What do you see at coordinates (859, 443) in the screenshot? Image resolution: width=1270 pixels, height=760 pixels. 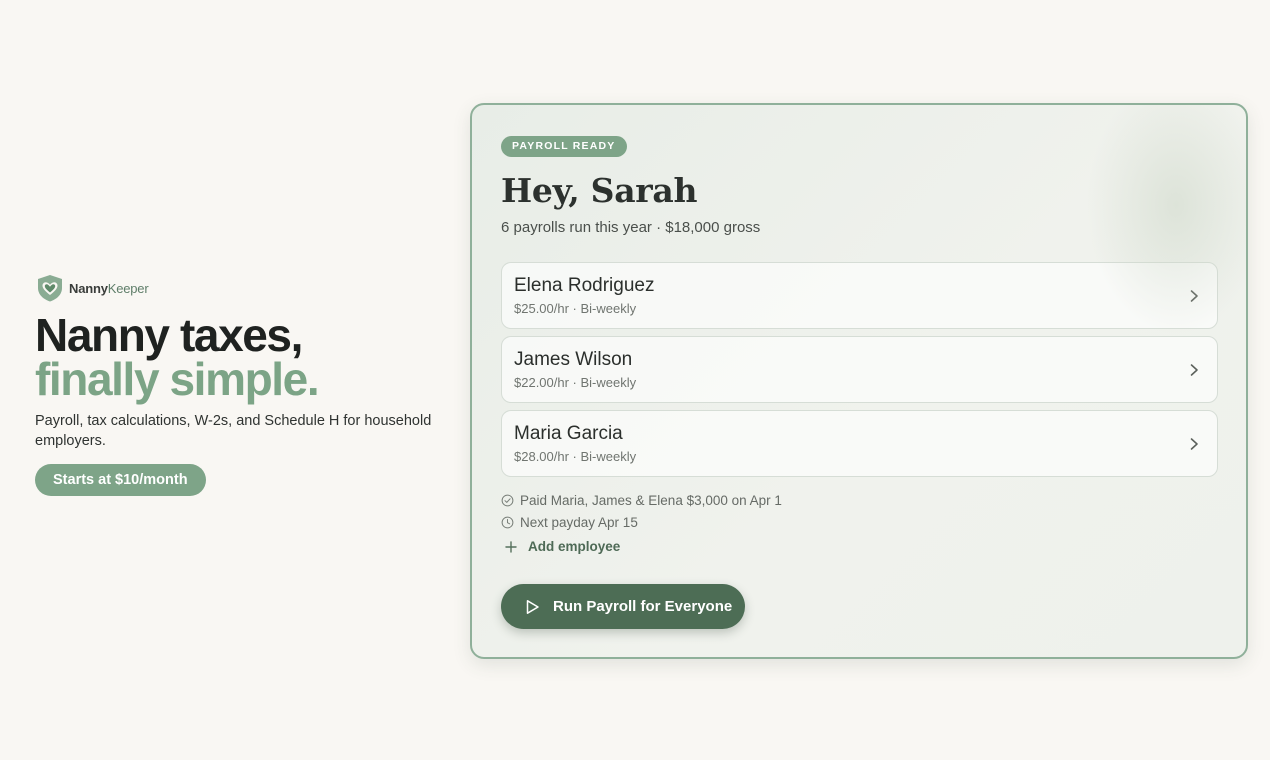 I see `employee-row-maria-garcia: Maria Garcia $28.00/hr · Bi-weekly` at bounding box center [859, 443].